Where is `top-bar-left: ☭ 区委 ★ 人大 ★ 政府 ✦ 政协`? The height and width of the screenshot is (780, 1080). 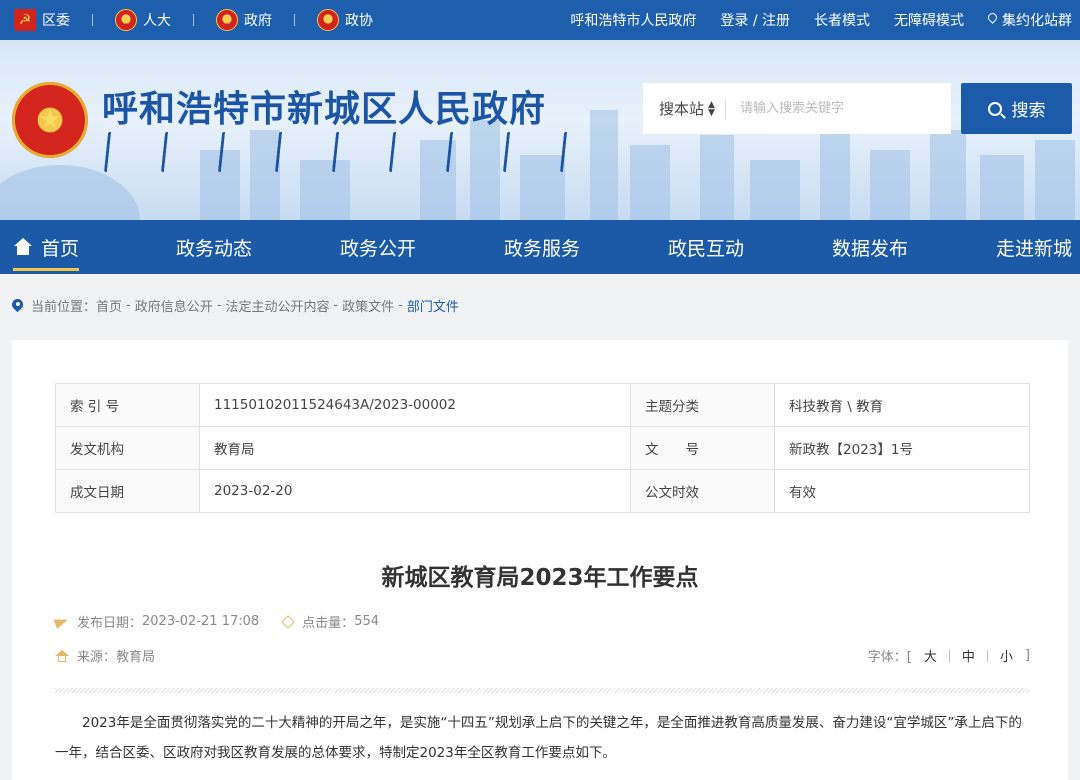 top-bar-left: ☭ 区委 ★ 人大 ★ 政府 ✦ 政协 is located at coordinates (193, 20).